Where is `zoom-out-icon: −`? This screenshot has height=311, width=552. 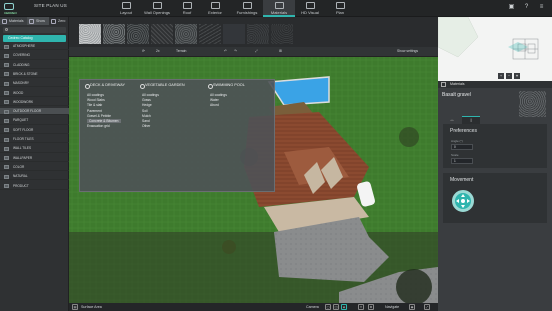 zoom-out-icon: − is located at coordinates (509, 76).